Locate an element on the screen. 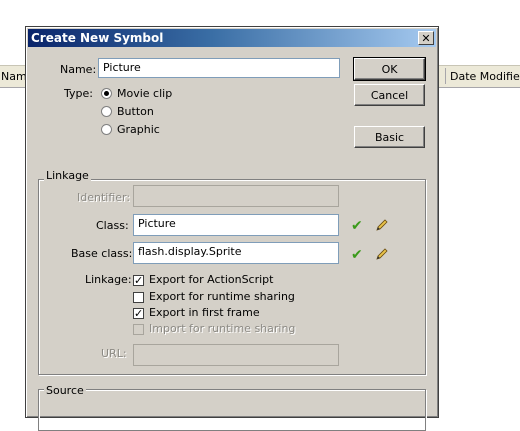 This screenshot has height=431, width=520. ok-button-label: OK is located at coordinates (389, 69).